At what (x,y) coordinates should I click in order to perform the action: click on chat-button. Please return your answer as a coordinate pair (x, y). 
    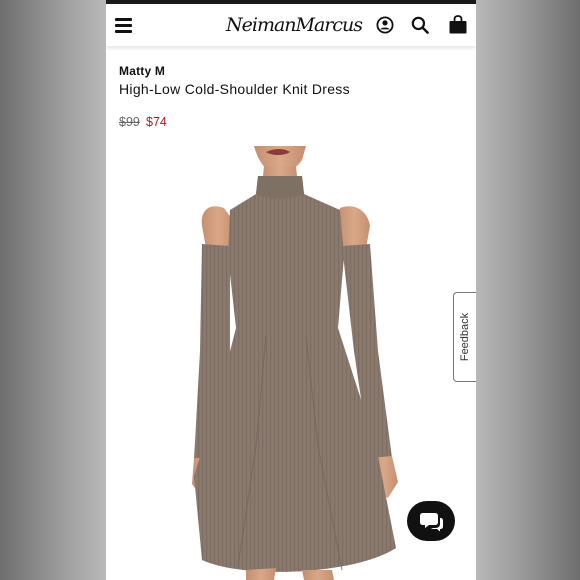
    Looking at the image, I should click on (431, 521).